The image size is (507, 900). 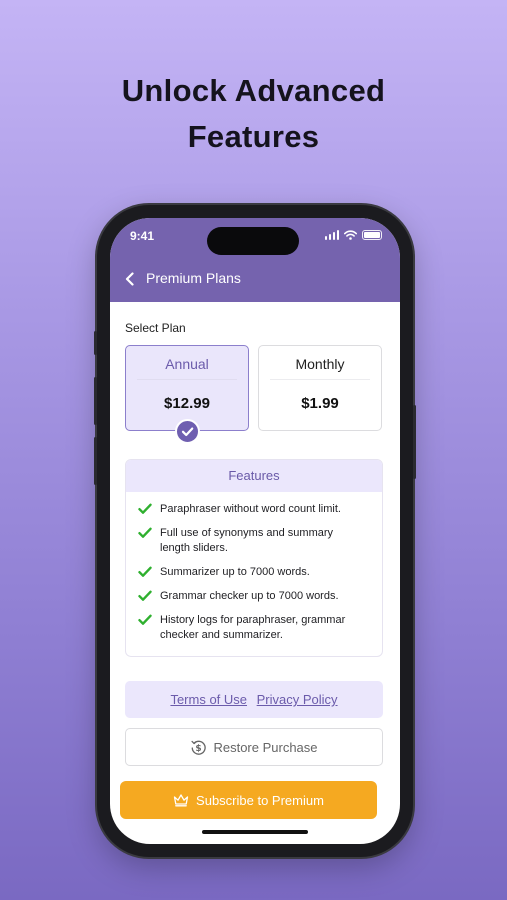 I want to click on dynamic-island, so click(x=253, y=241).